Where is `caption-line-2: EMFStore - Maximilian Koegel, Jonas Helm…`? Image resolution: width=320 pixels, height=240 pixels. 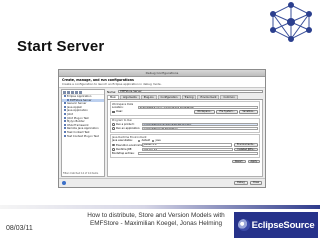 caption-line-2: EMFStore - Maximilian Koegel, Jonas Helm… is located at coordinates (156, 223).